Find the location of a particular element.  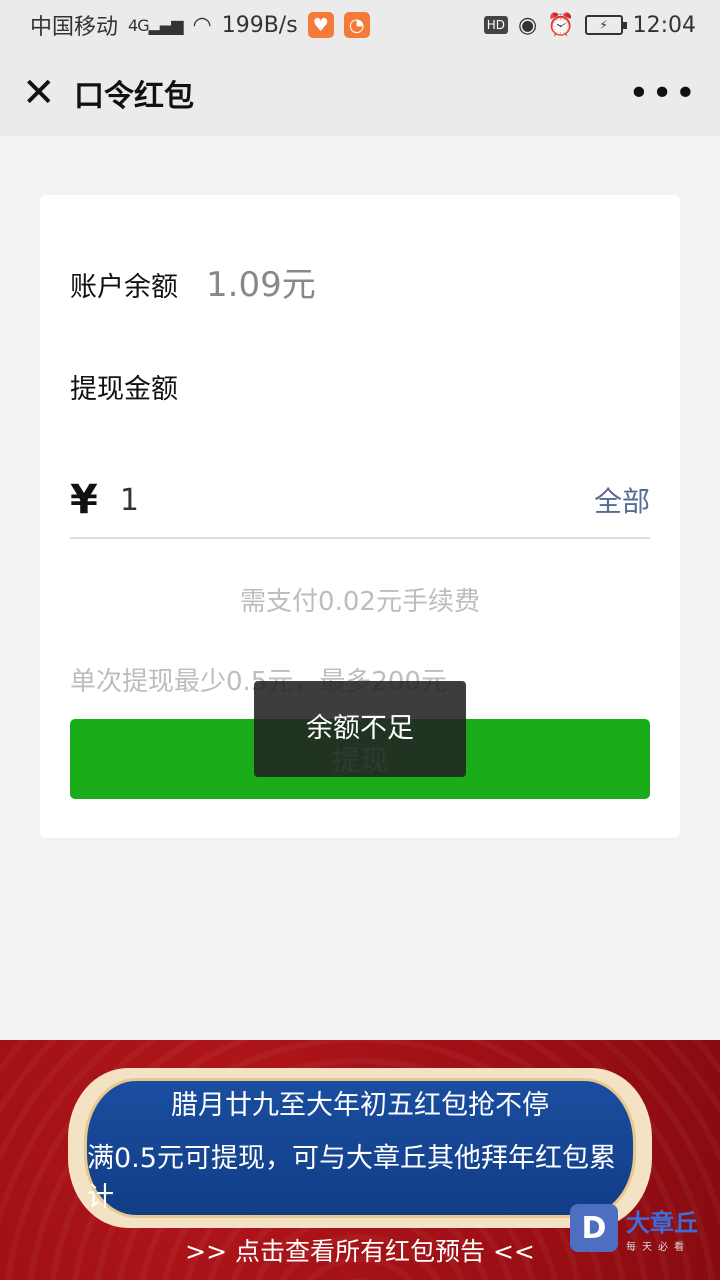

signal-icon: 4G▂▄▆ is located at coordinates (155, 25).